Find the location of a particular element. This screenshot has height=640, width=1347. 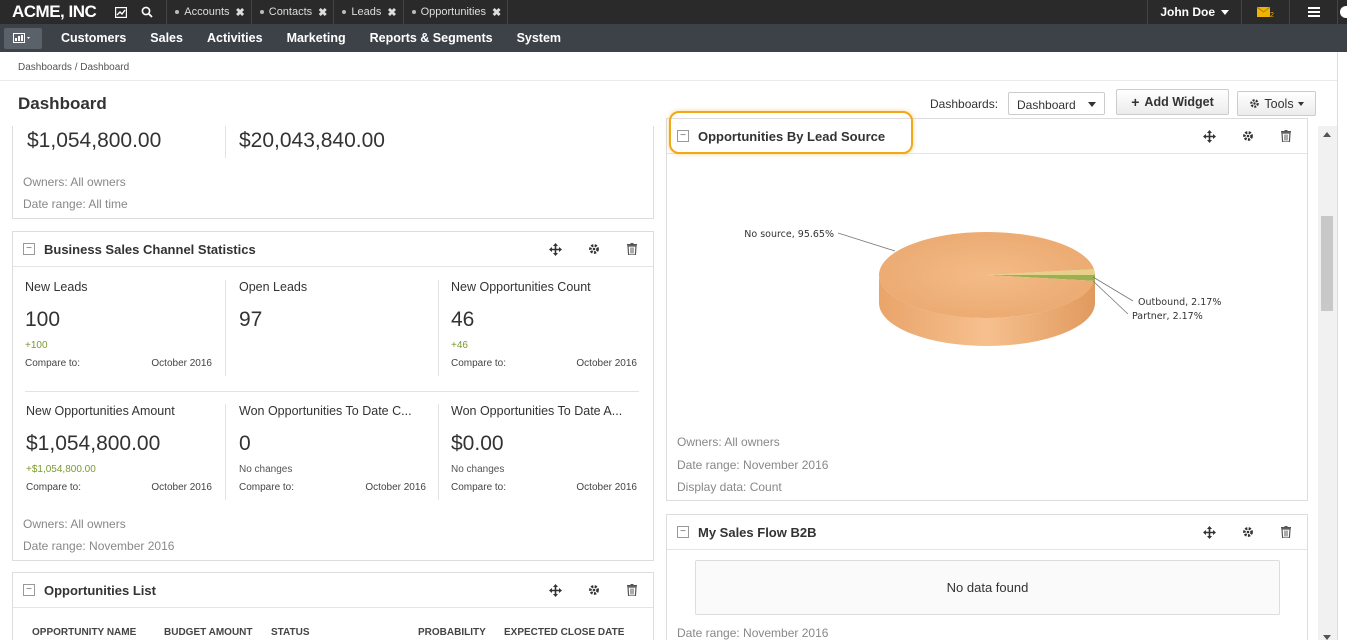

metric-label: New Leads is located at coordinates (56, 287).